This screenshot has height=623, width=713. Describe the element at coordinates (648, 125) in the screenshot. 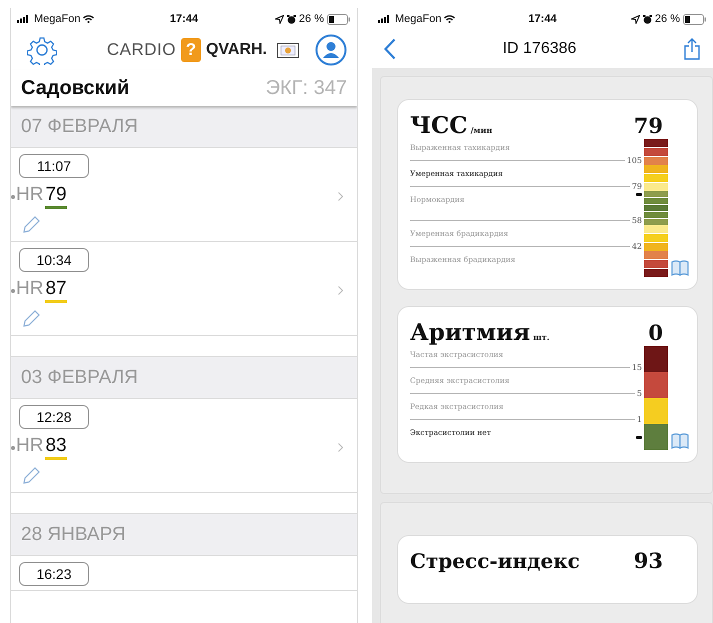

I see `card-value: 79` at that location.